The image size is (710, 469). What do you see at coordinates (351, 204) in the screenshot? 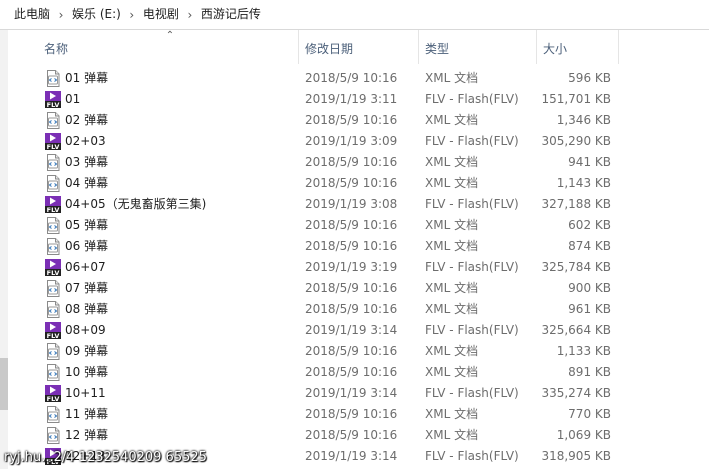
I see `file-modified-date: 2019/1/19 3:08` at bounding box center [351, 204].